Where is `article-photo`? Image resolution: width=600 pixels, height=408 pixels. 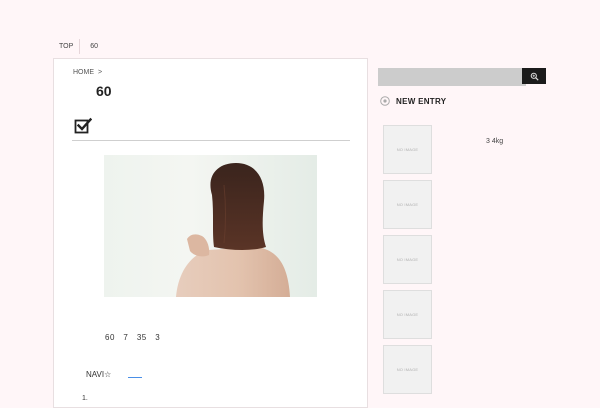 article-photo is located at coordinates (210, 226).